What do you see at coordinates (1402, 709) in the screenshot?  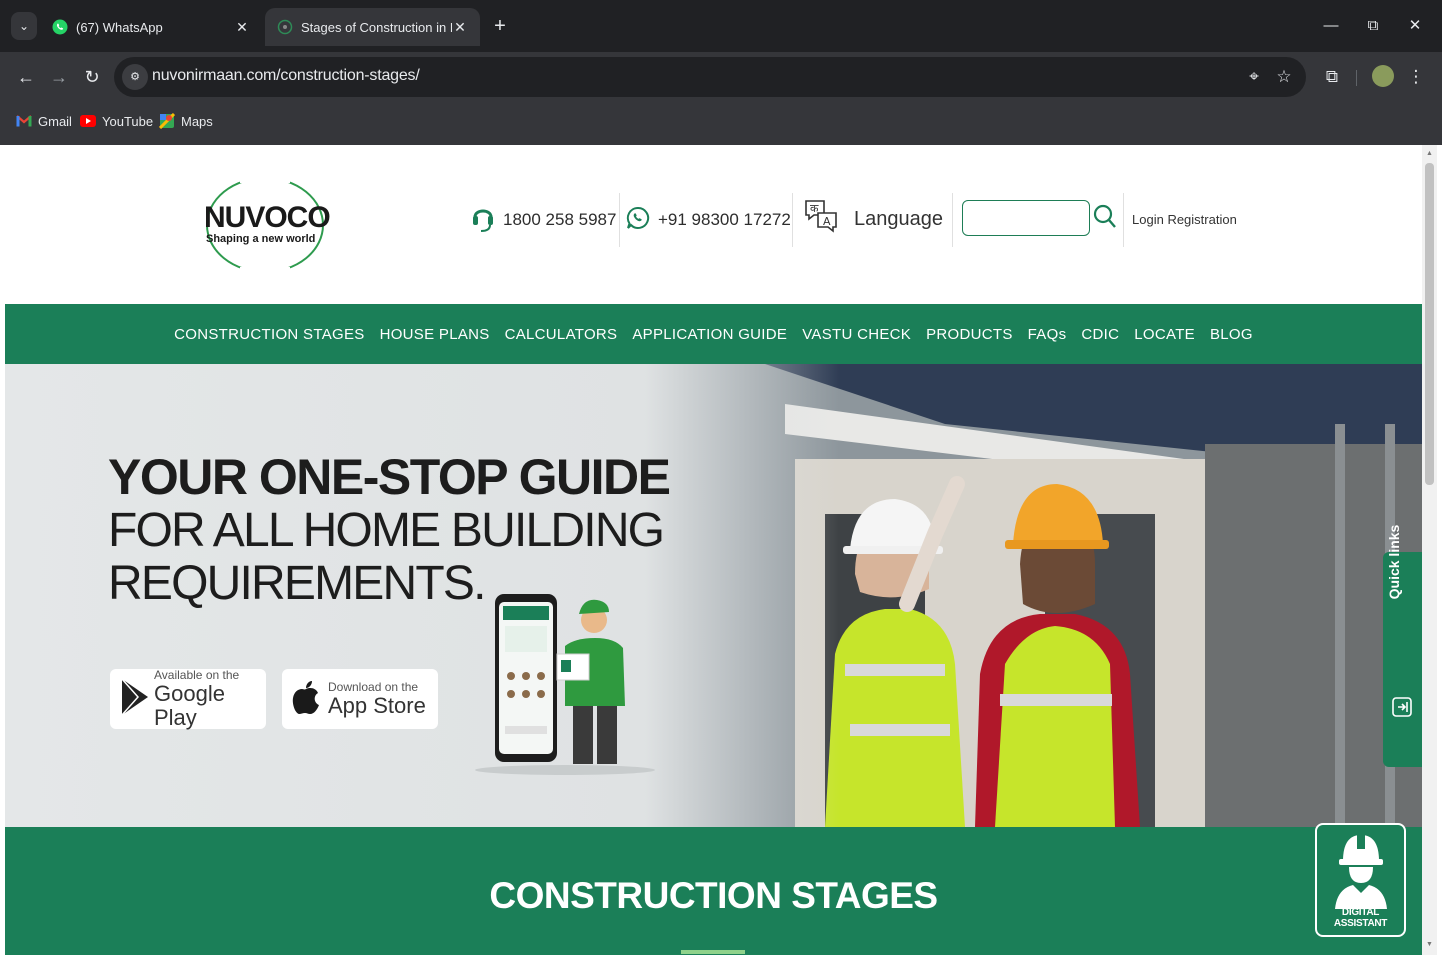 I see `quick-links-open-icon` at bounding box center [1402, 709].